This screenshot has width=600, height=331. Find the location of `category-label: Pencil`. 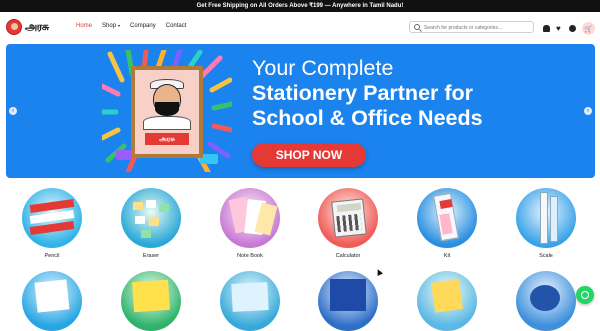

category-label: Pencil is located at coordinates (52, 256).